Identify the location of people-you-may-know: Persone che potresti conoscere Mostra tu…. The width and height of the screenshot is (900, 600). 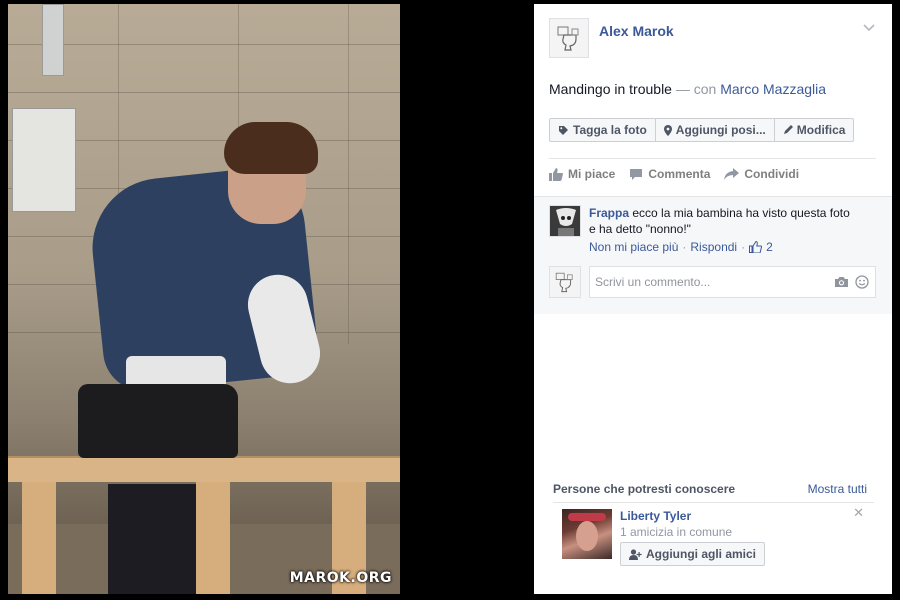
(713, 524).